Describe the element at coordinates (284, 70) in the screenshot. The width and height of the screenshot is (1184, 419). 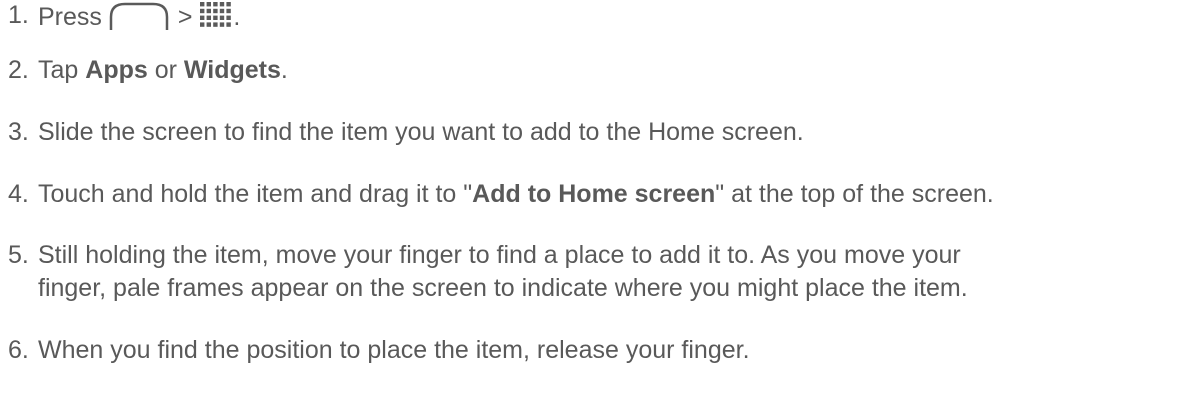
I see `step-2-end: .` at that location.